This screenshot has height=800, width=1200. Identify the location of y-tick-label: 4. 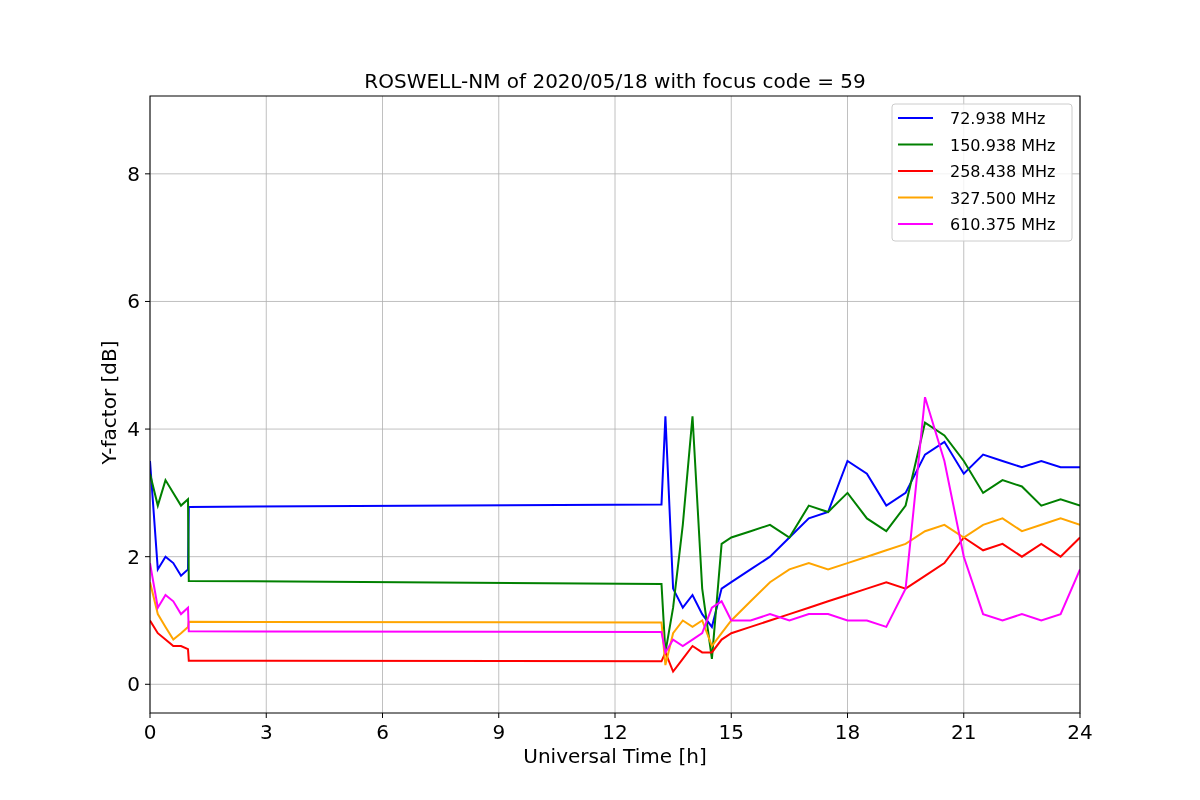
(133, 429).